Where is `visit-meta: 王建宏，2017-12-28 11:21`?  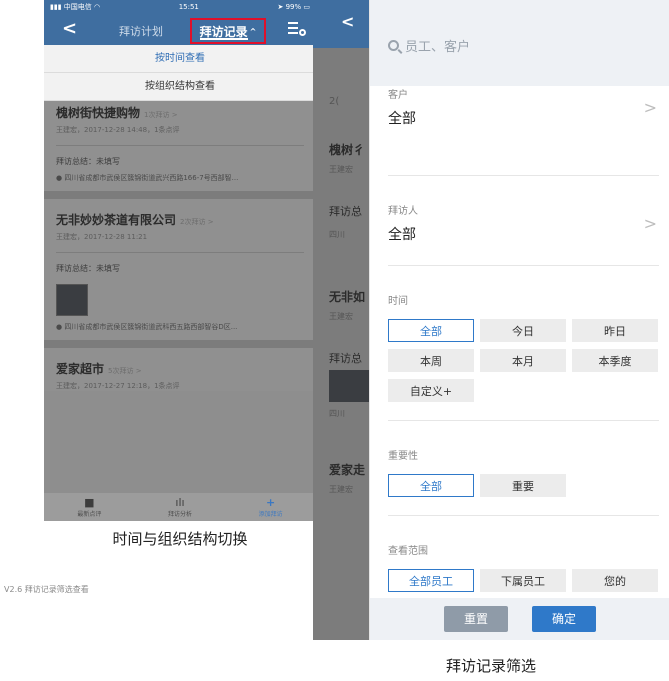
visit-meta: 王建宏，2017-12-28 11:21 is located at coordinates (102, 237).